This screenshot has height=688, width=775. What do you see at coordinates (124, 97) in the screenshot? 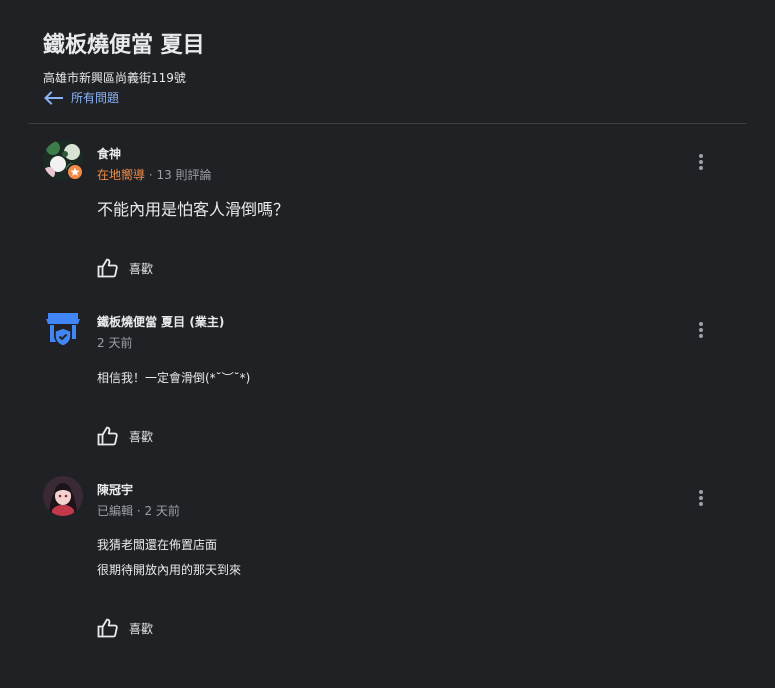
I see `all-questions-link: 所有問題` at bounding box center [124, 97].